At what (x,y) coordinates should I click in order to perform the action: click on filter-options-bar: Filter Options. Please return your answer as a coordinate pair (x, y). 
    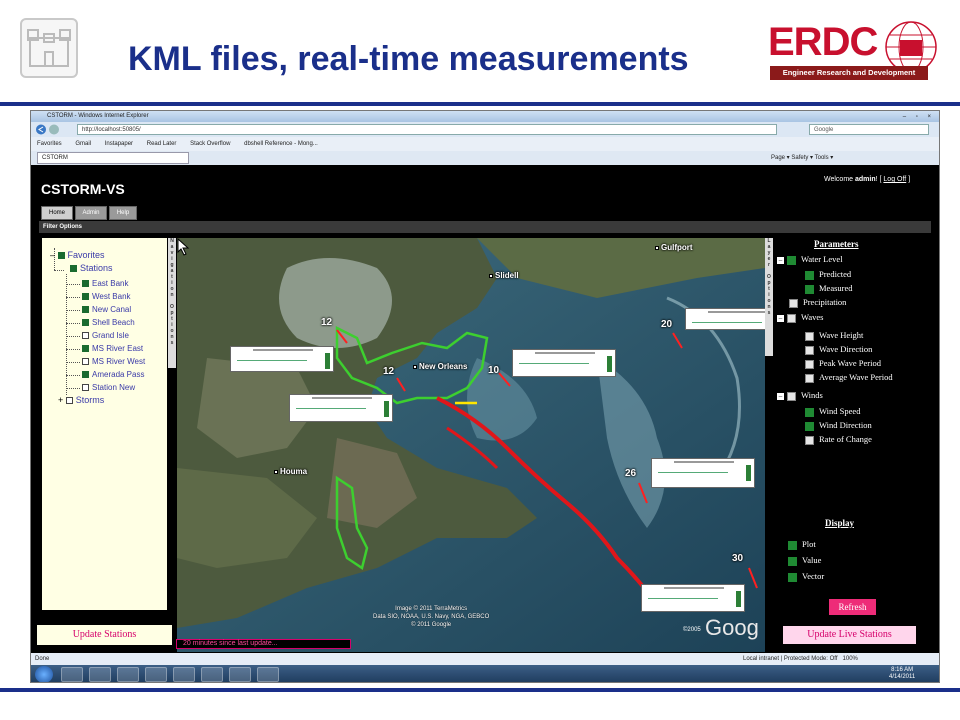
    Looking at the image, I should click on (485, 227).